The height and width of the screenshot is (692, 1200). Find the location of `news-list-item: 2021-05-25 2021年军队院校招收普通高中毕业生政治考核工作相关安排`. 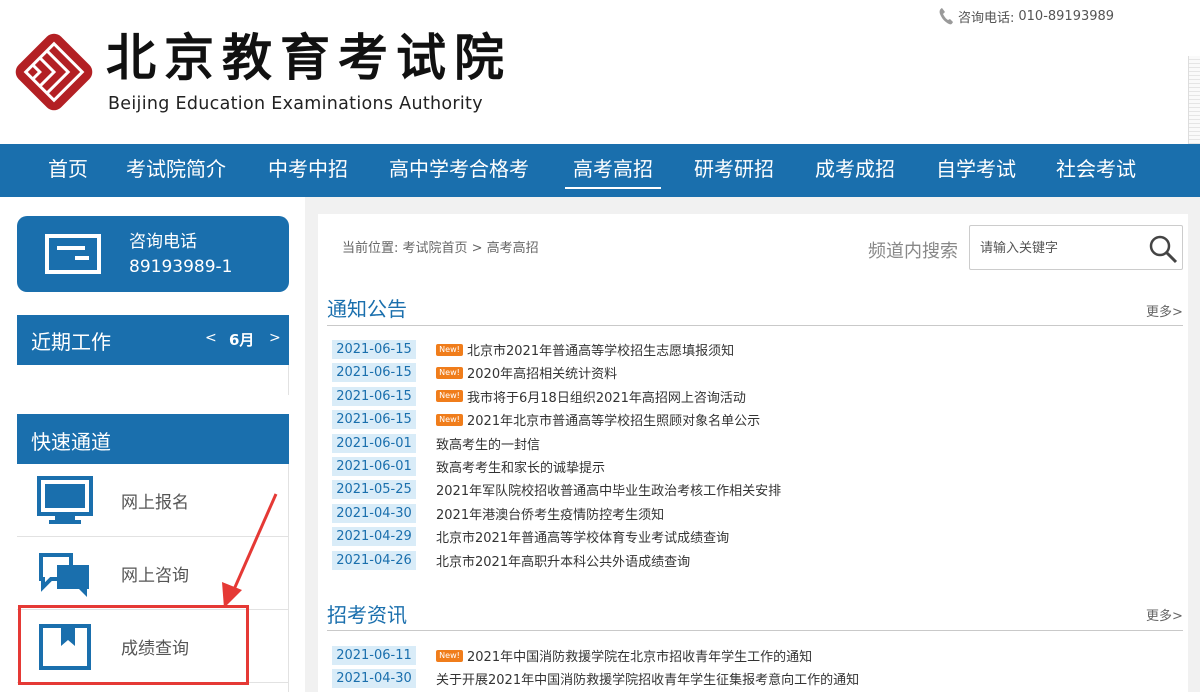

news-list-item: 2021-05-25 2021年军队院校招收普通高中毕业生政治考核工作相关安排 is located at coordinates (757, 489).